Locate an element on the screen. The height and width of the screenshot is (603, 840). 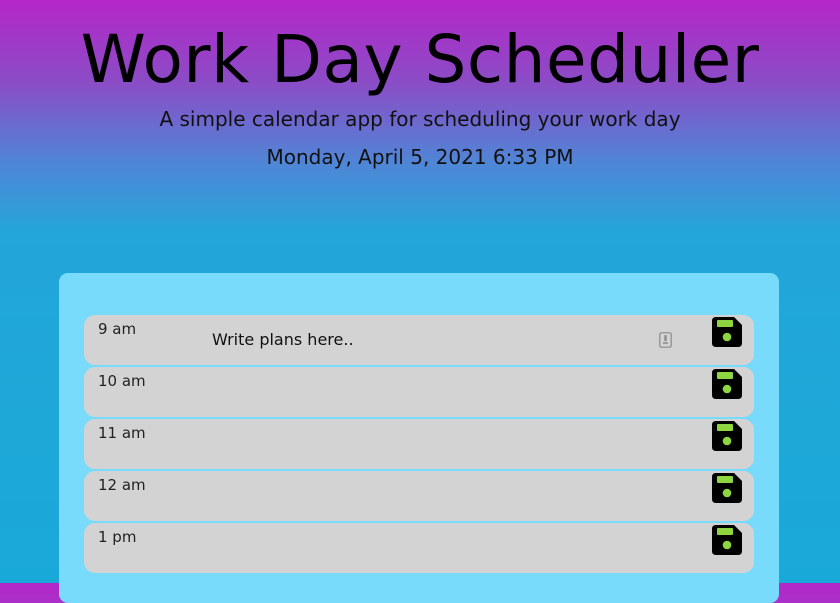
input-assist-icon is located at coordinates (665, 340).